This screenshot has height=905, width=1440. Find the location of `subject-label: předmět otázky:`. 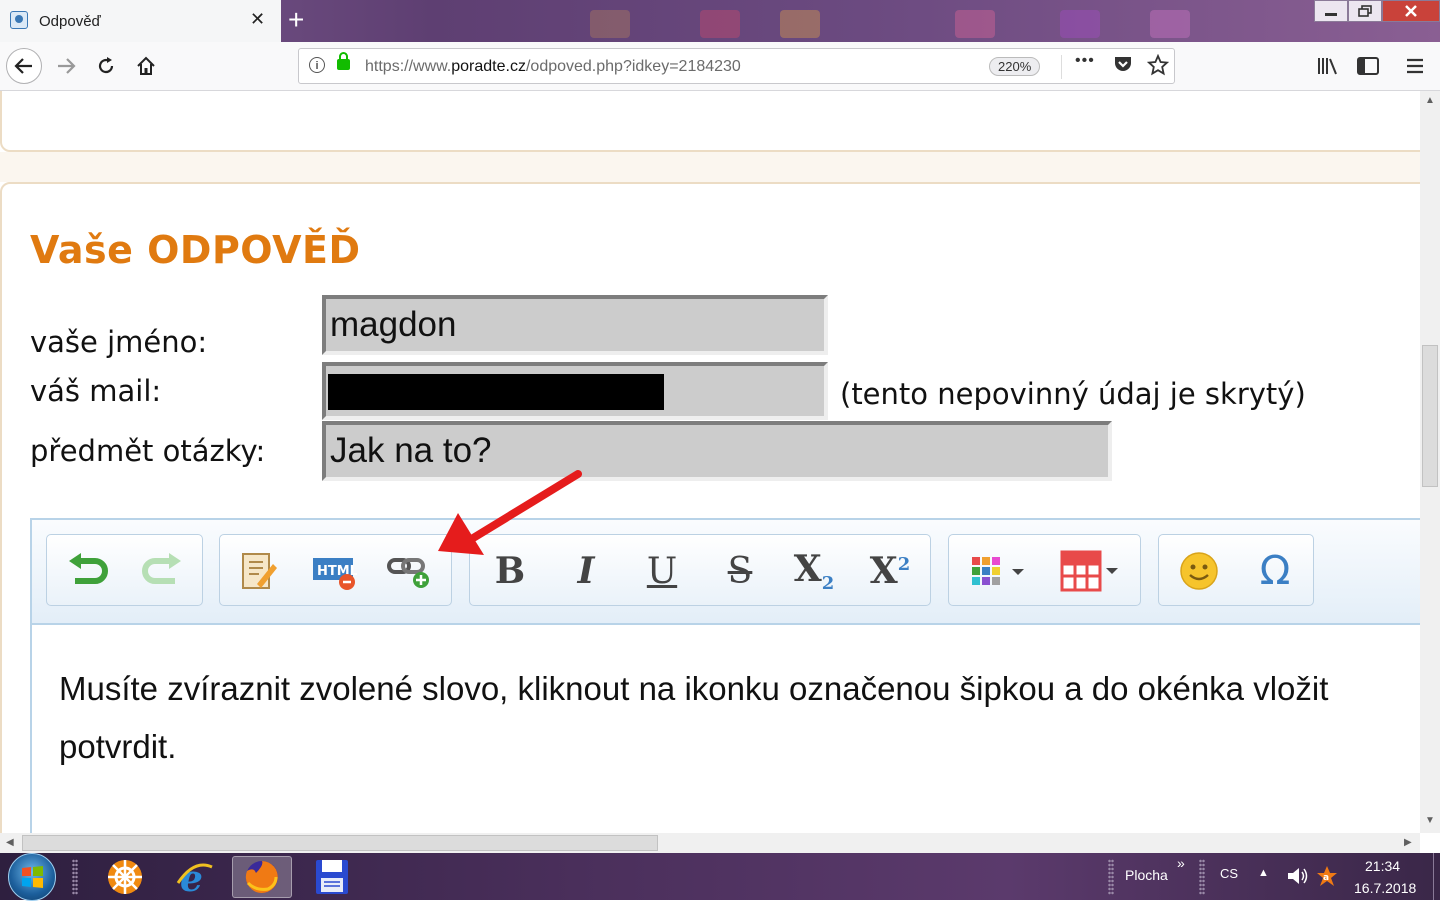

subject-label: předmět otázky: is located at coordinates (148, 451).